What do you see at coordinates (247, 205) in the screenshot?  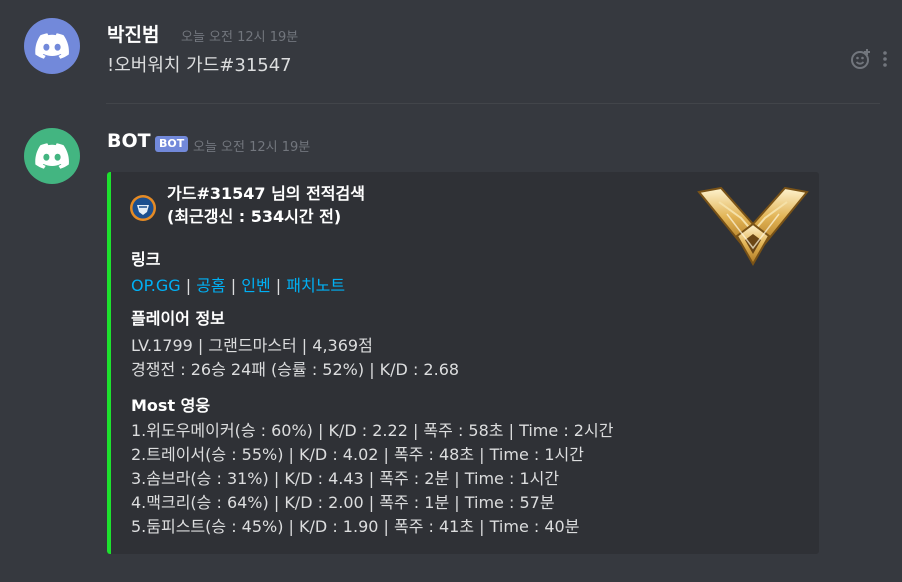 I see `embed-author: 가드#31547 님의 전적검색 (최근갱신 : 534시간 전)` at bounding box center [247, 205].